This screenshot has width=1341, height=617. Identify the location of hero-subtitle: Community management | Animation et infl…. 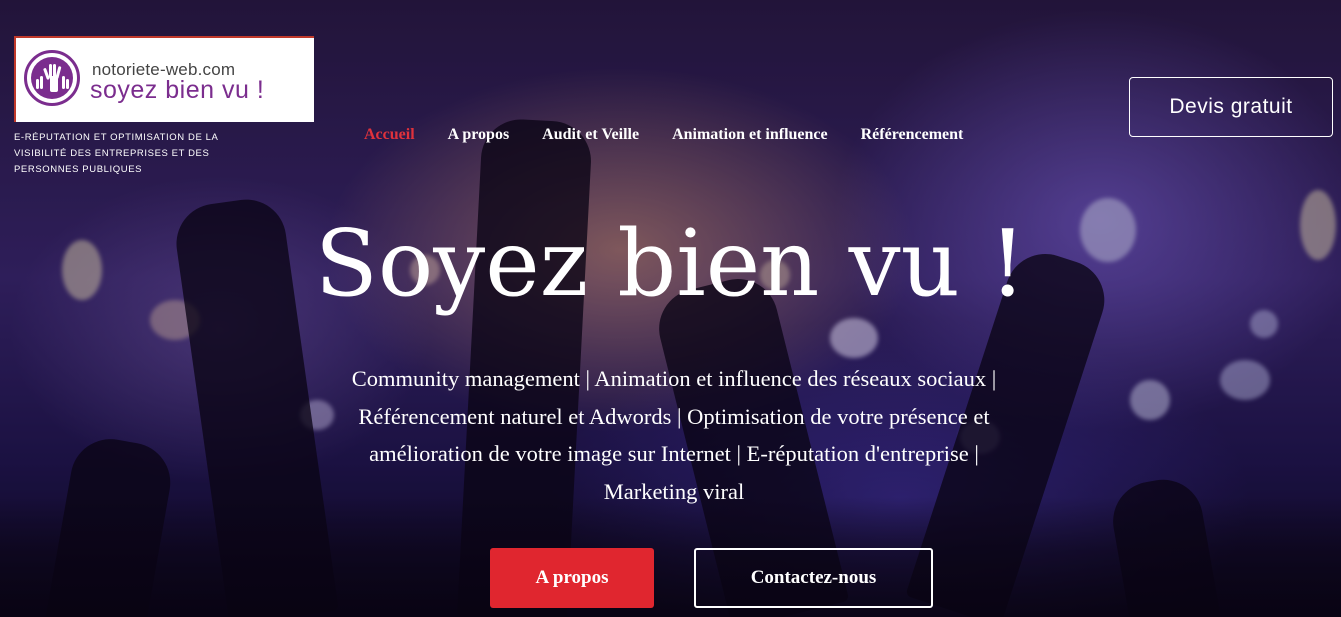
(674, 435).